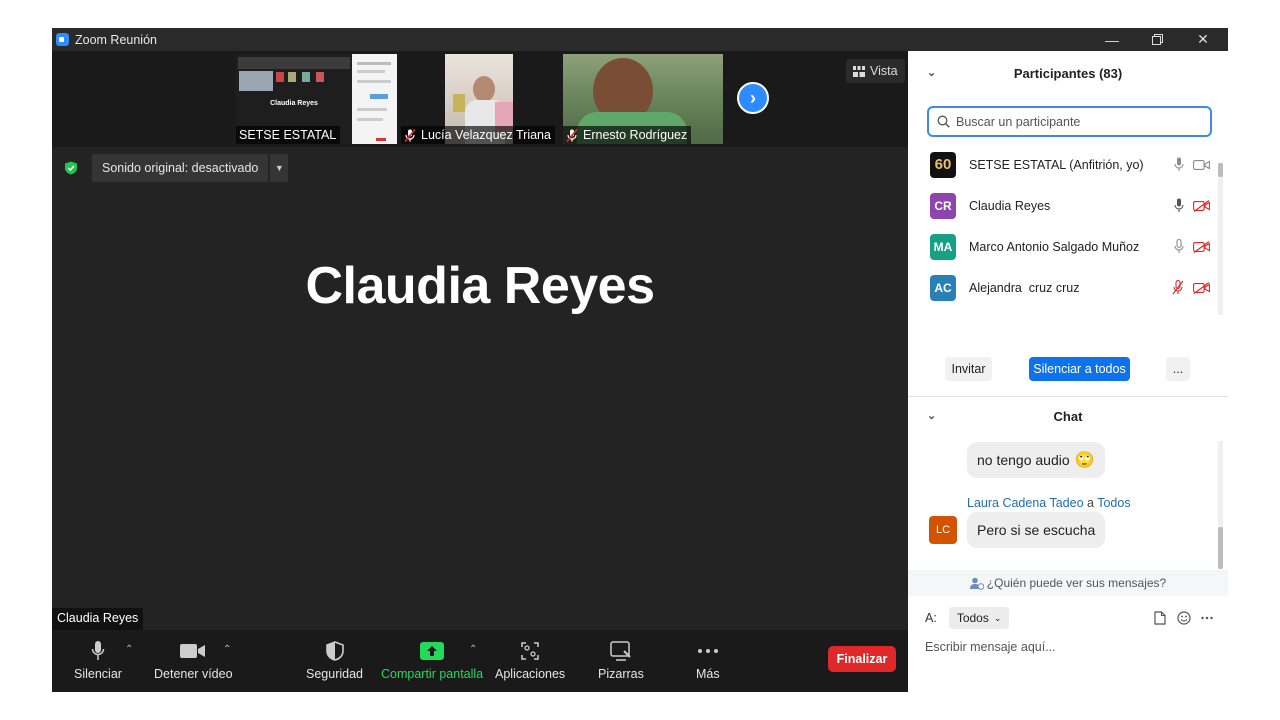  I want to click on invite-button: Invitar, so click(968, 369).